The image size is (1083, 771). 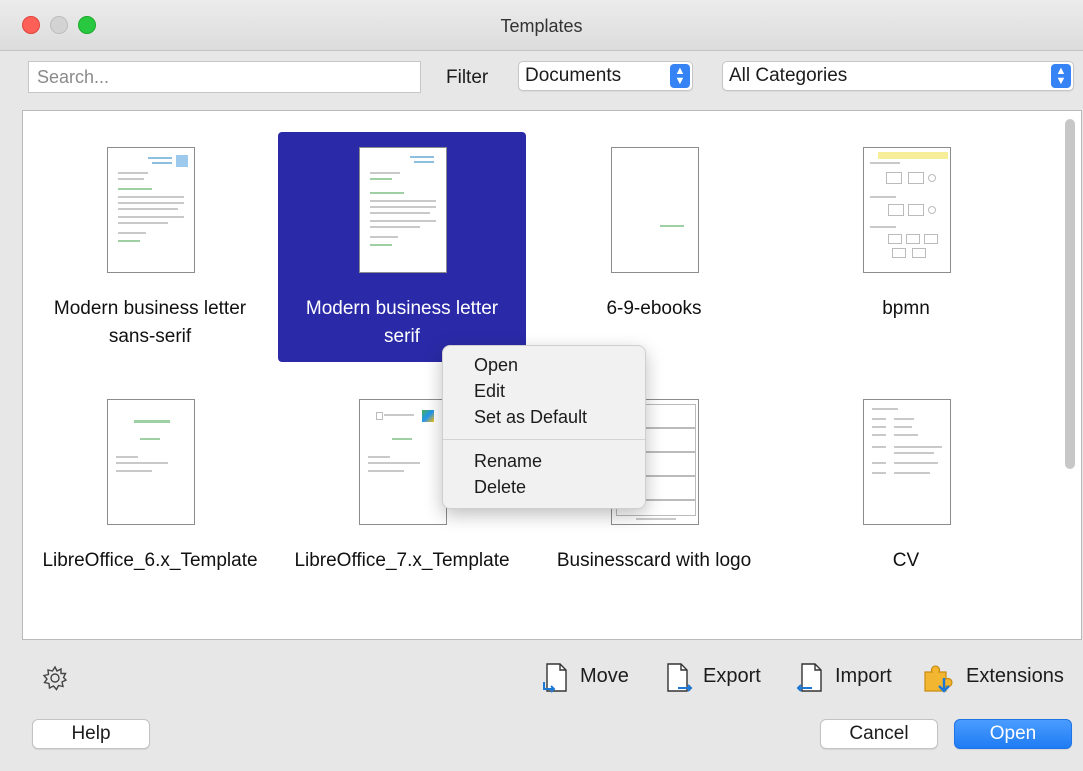 What do you see at coordinates (863, 676) in the screenshot?
I see `import-button: Import` at bounding box center [863, 676].